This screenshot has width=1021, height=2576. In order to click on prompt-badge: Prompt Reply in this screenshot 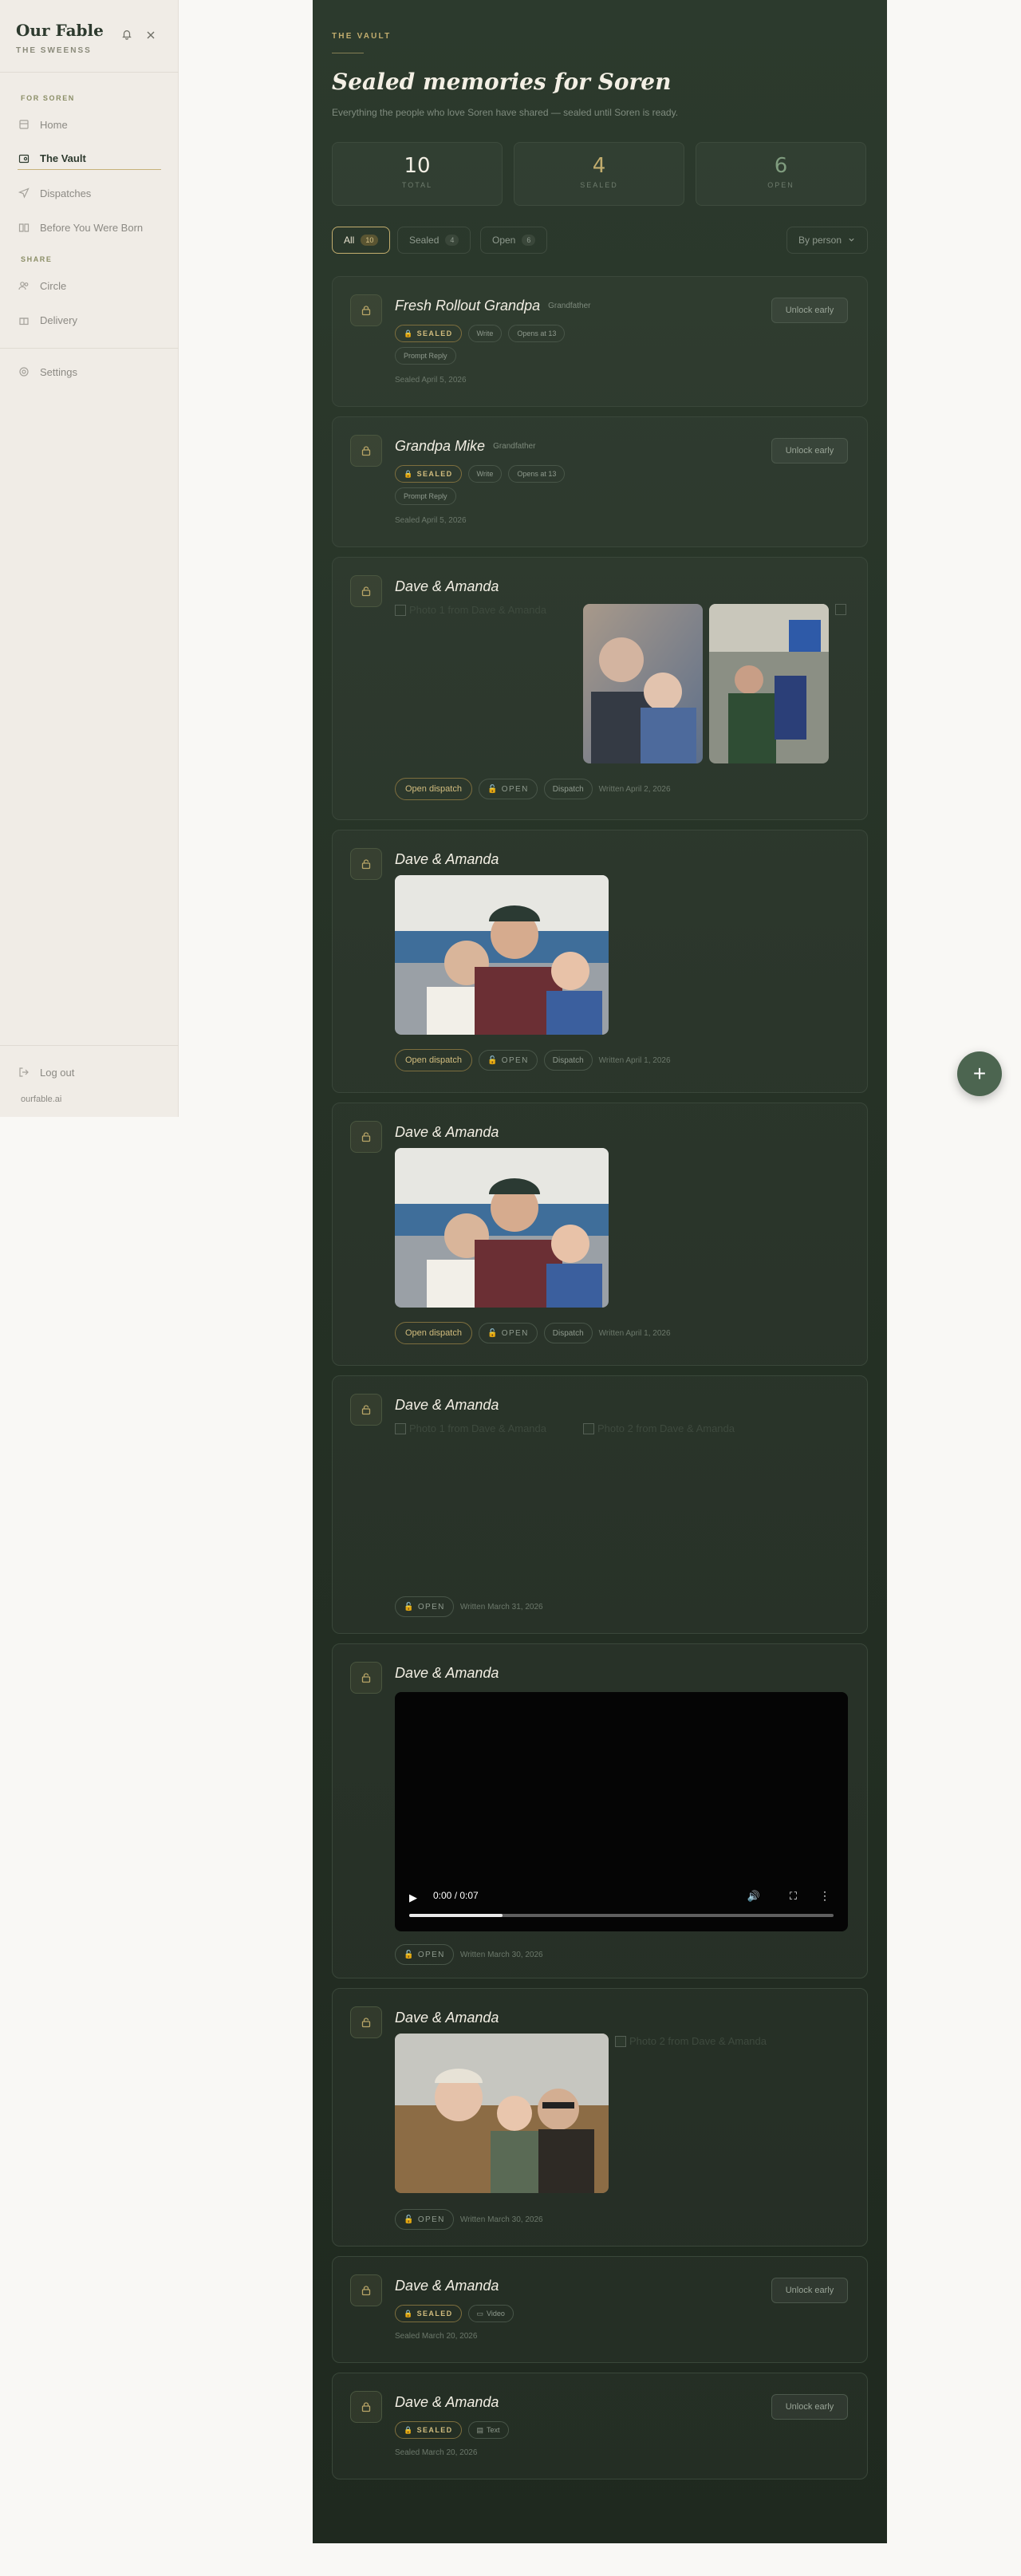, I will do `click(425, 496)`.